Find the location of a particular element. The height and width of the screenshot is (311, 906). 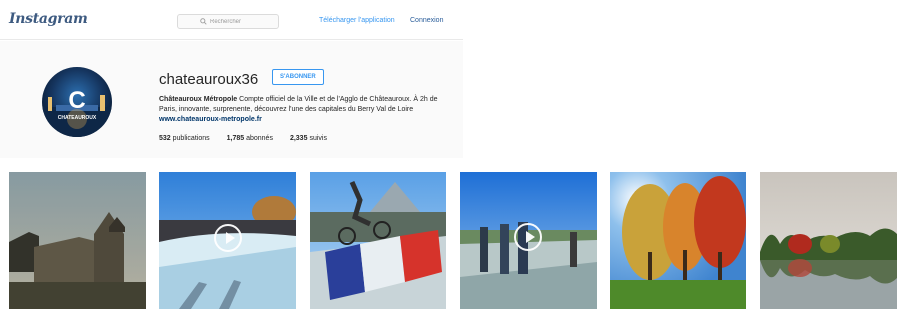

stat-following: 2,335 suivis is located at coordinates (308, 138).